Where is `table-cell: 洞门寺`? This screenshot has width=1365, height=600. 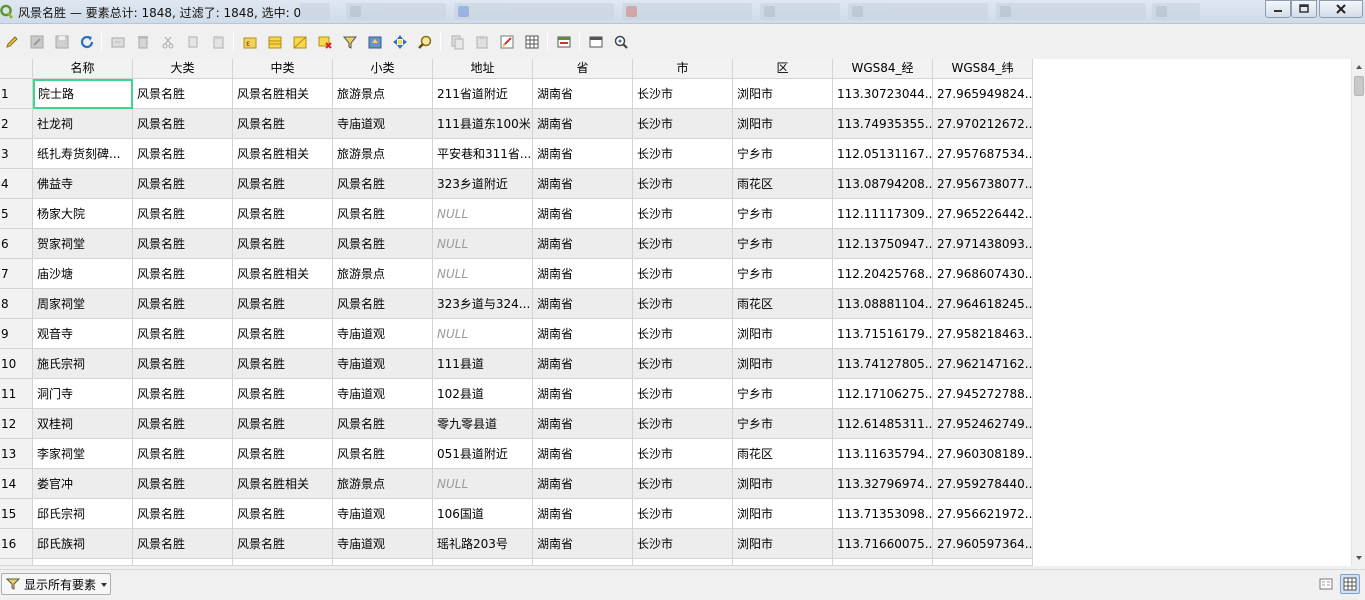
table-cell: 洞门寺 is located at coordinates (83, 394).